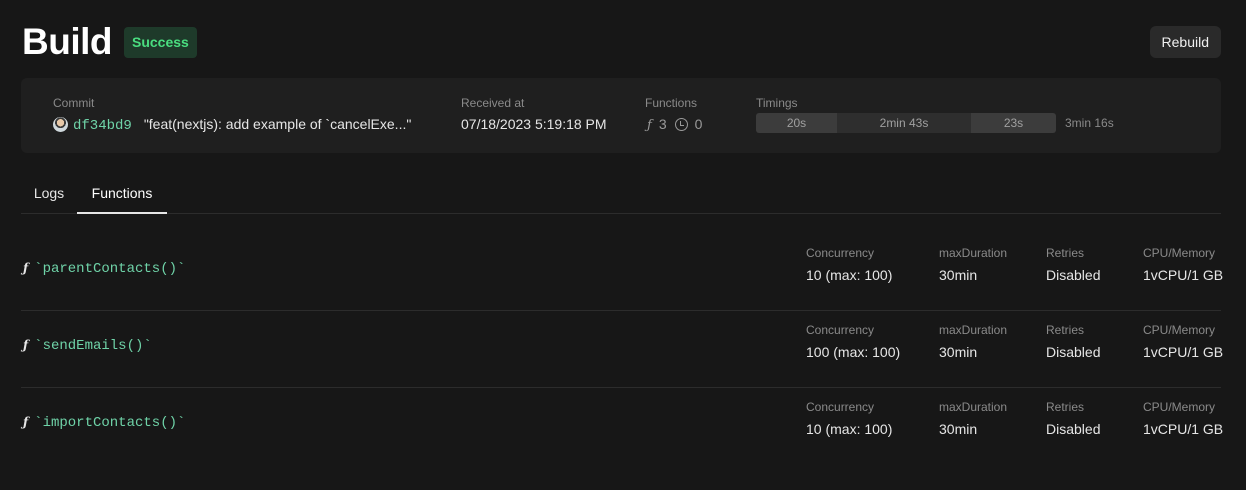 This screenshot has height=490, width=1246. I want to click on commit-hash-link: df34bd9, so click(102, 126).